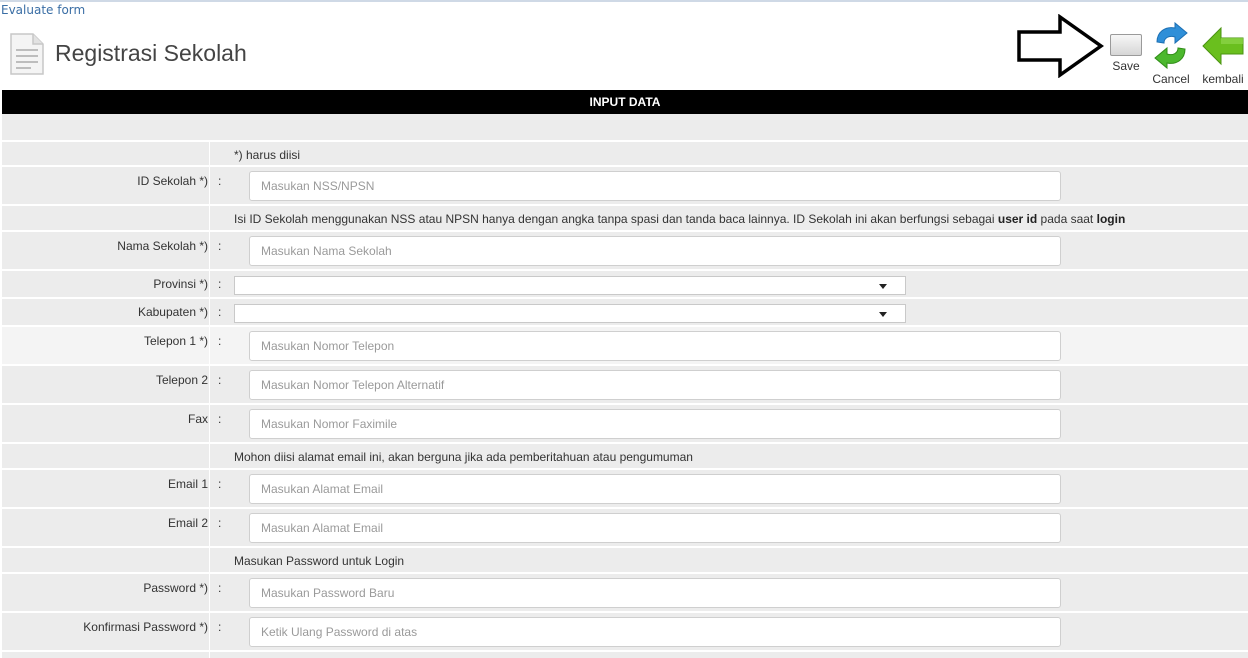 This screenshot has width=1248, height=658. I want to click on telepon1-input, so click(655, 346).